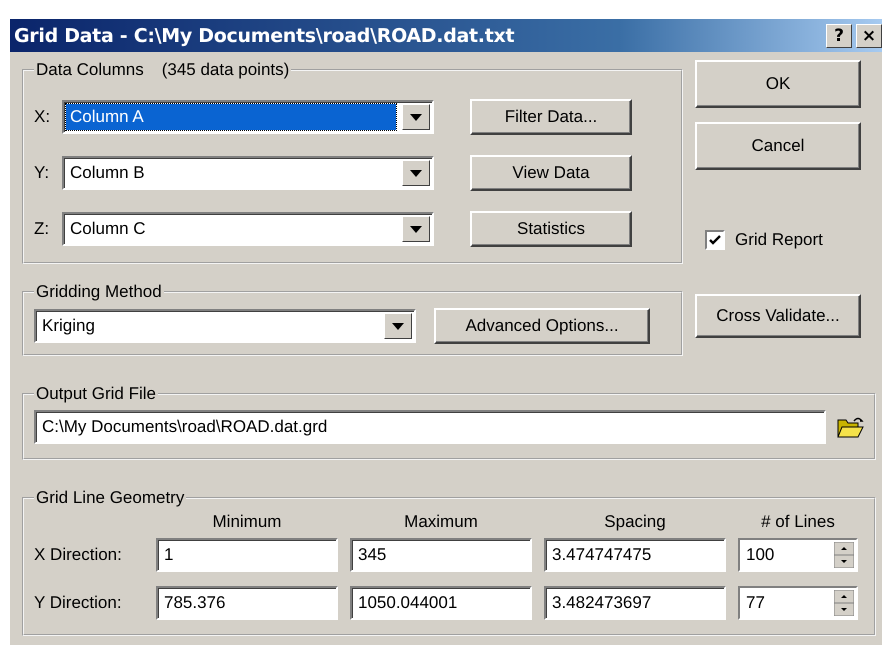 The height and width of the screenshot is (655, 882). I want to click on row-label: Y Direction:, so click(78, 603).